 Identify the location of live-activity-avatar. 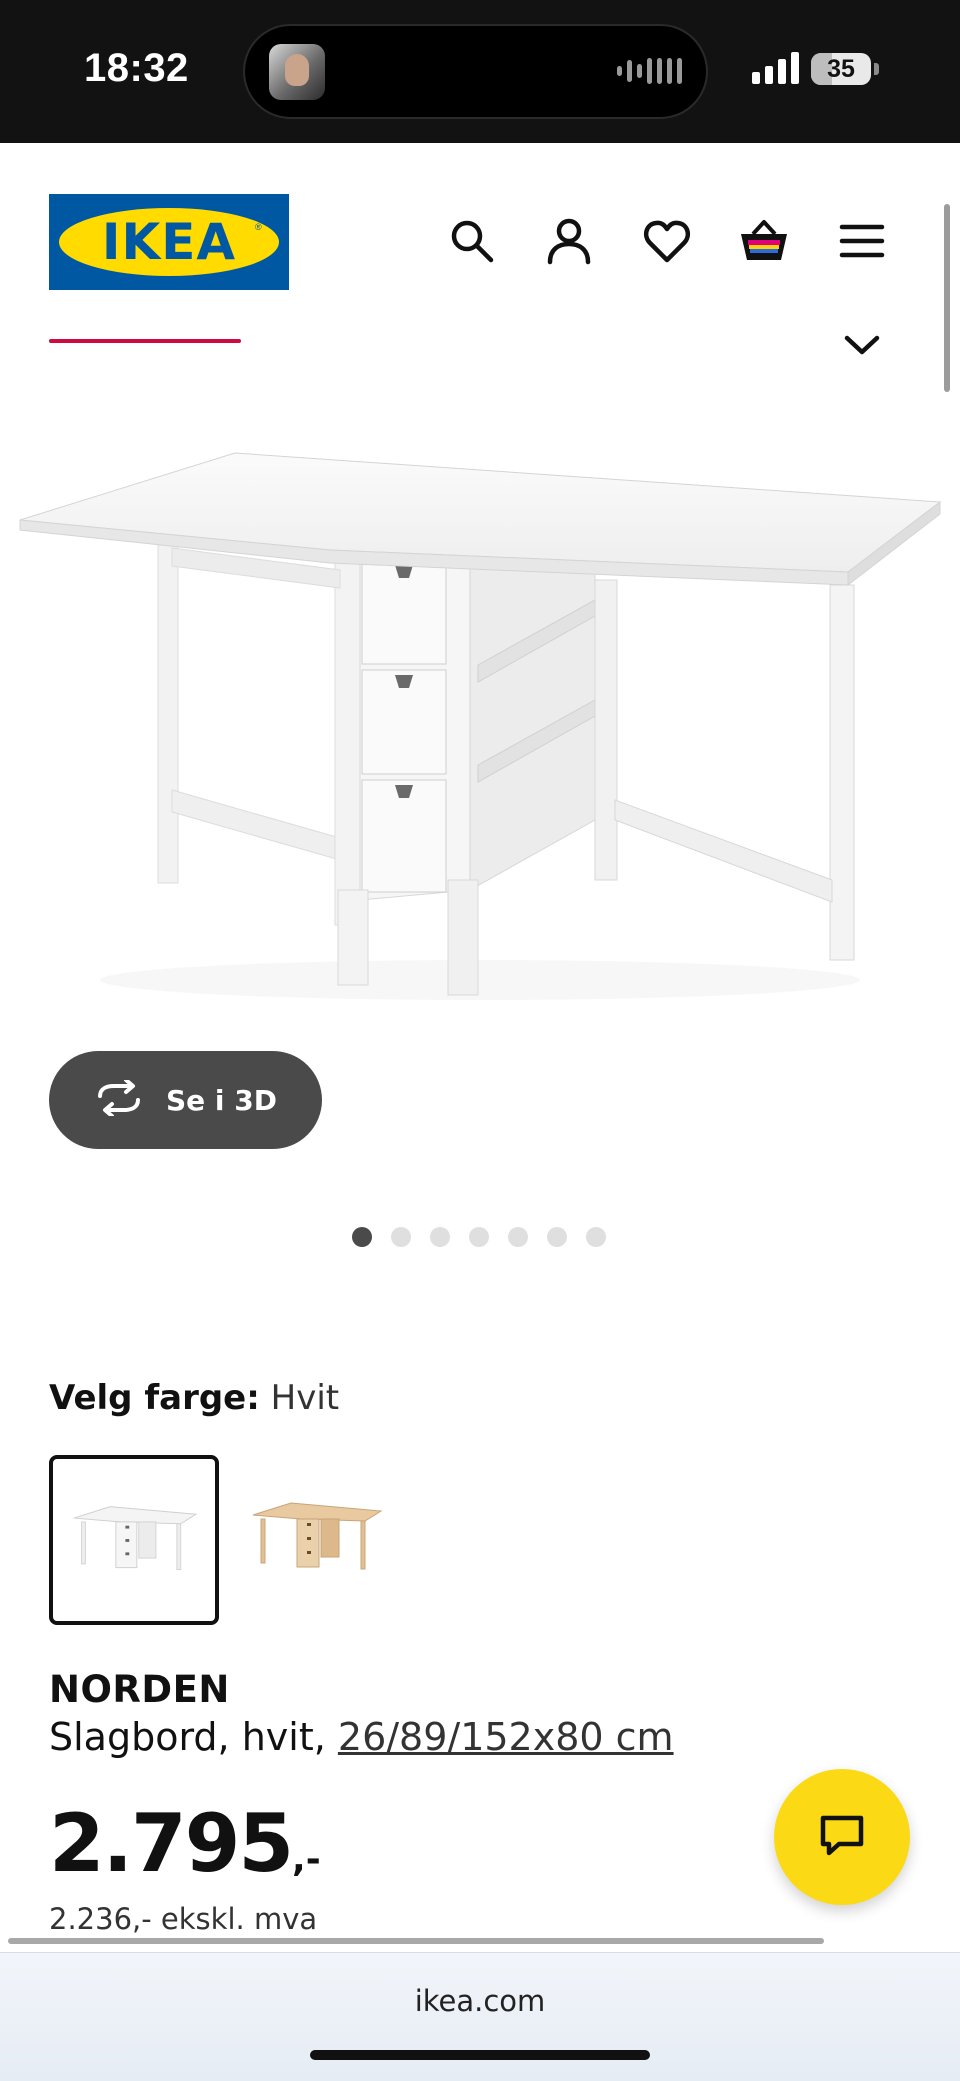
(297, 72).